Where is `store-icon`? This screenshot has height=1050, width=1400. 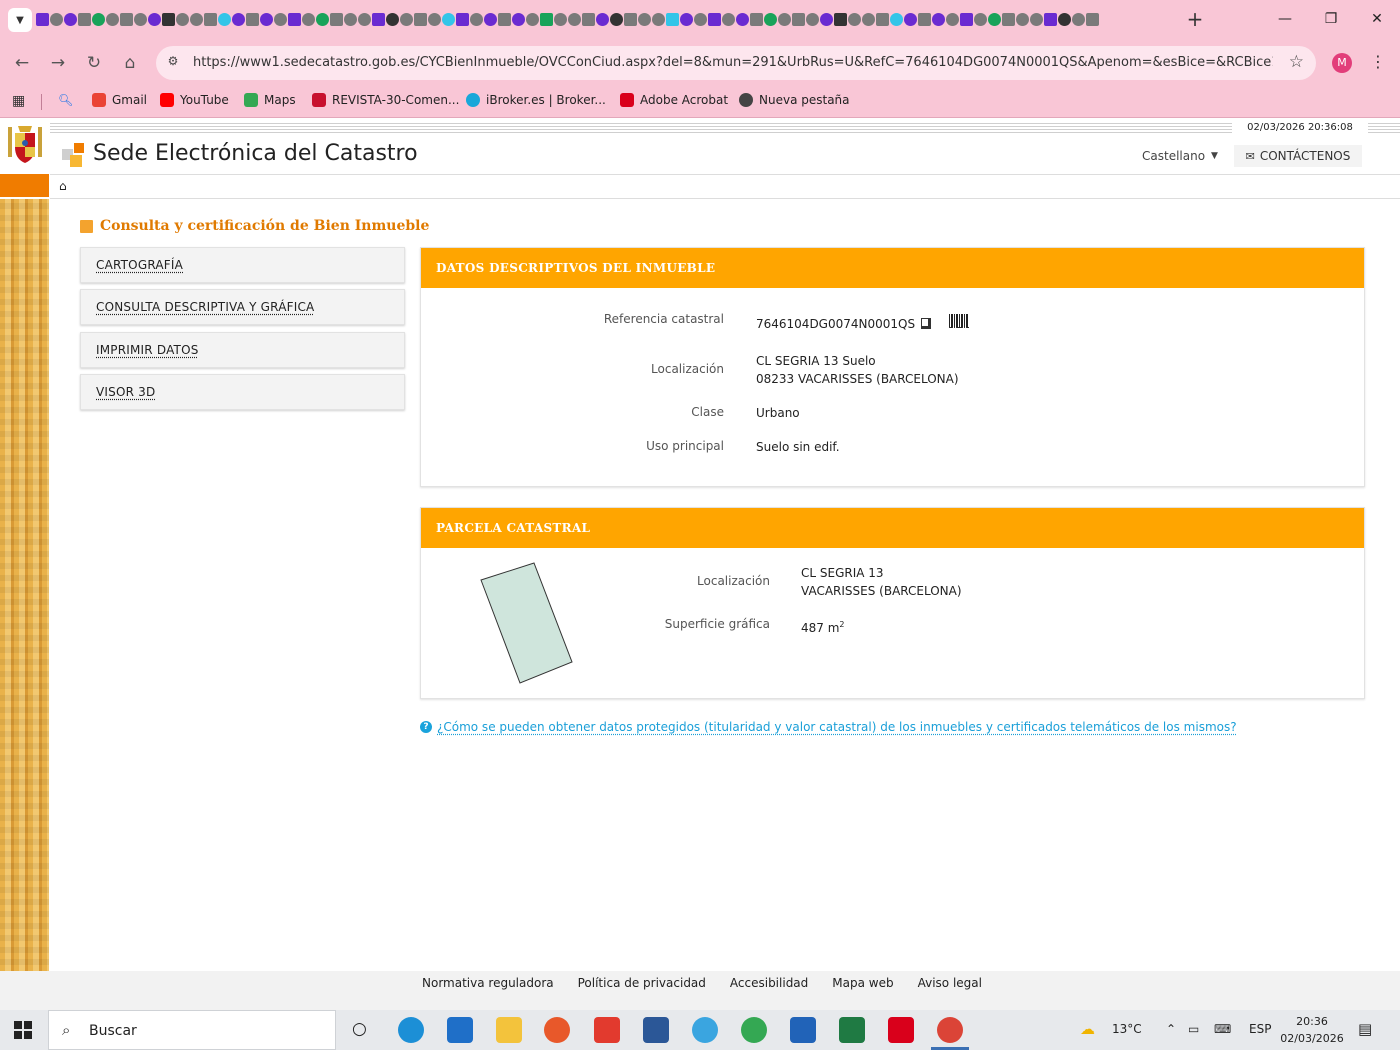 store-icon is located at coordinates (803, 1030).